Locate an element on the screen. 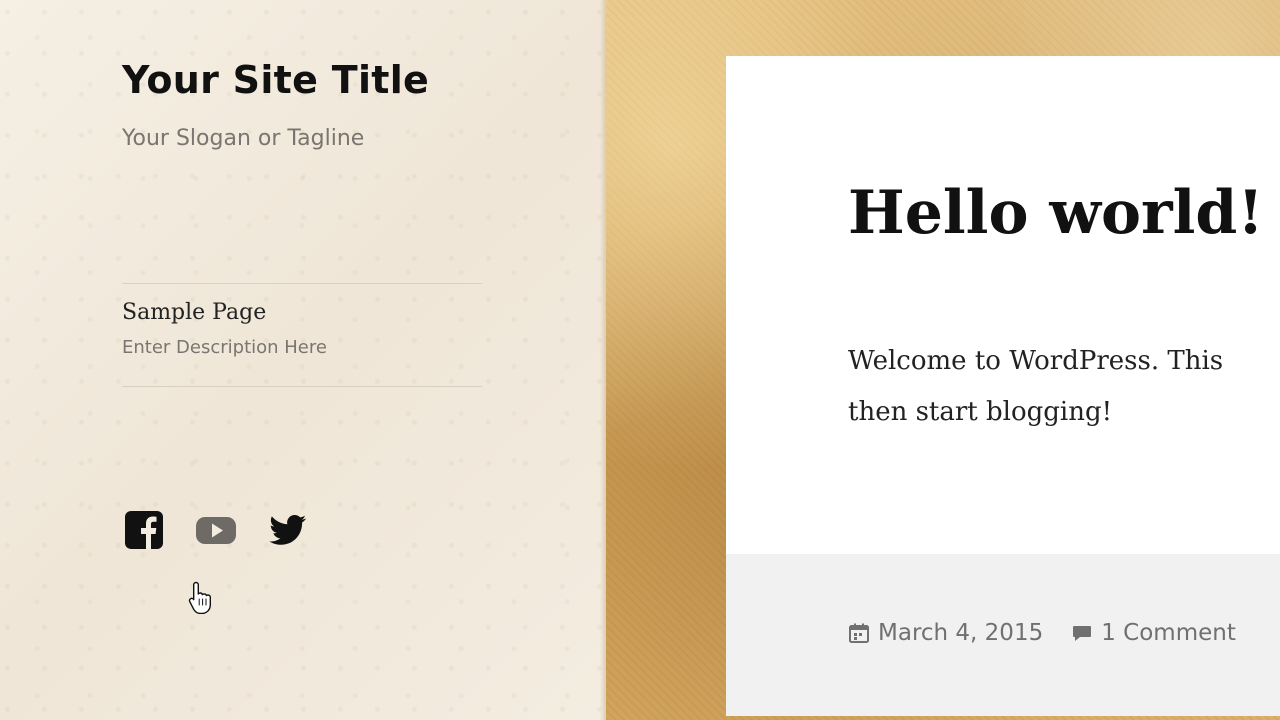  twitter-icon is located at coordinates (287, 530).